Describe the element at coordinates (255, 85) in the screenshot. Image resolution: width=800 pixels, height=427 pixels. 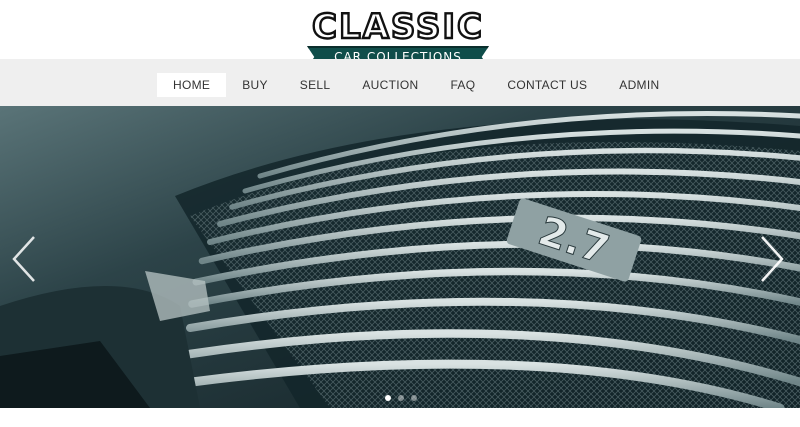
I see `nav-item-buy: BUY` at that location.